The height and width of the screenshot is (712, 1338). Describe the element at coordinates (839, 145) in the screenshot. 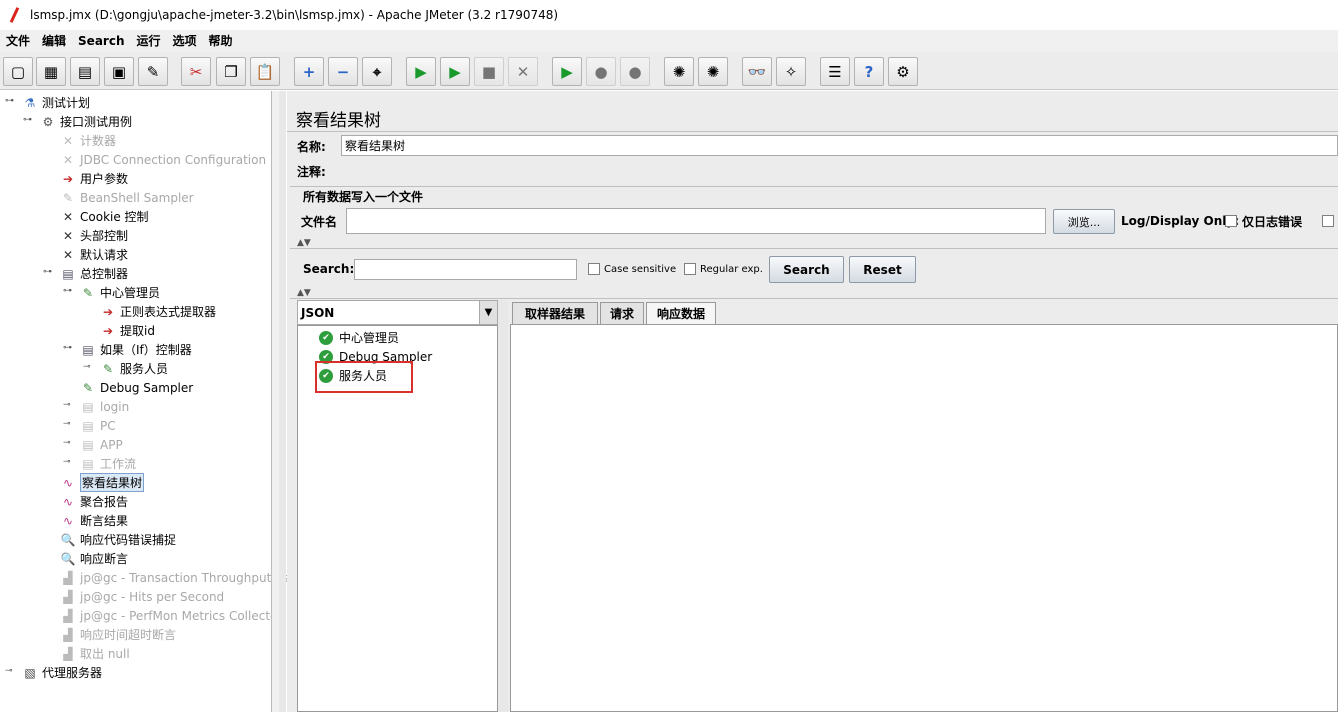

I see `name-field: 察看结果树` at that location.